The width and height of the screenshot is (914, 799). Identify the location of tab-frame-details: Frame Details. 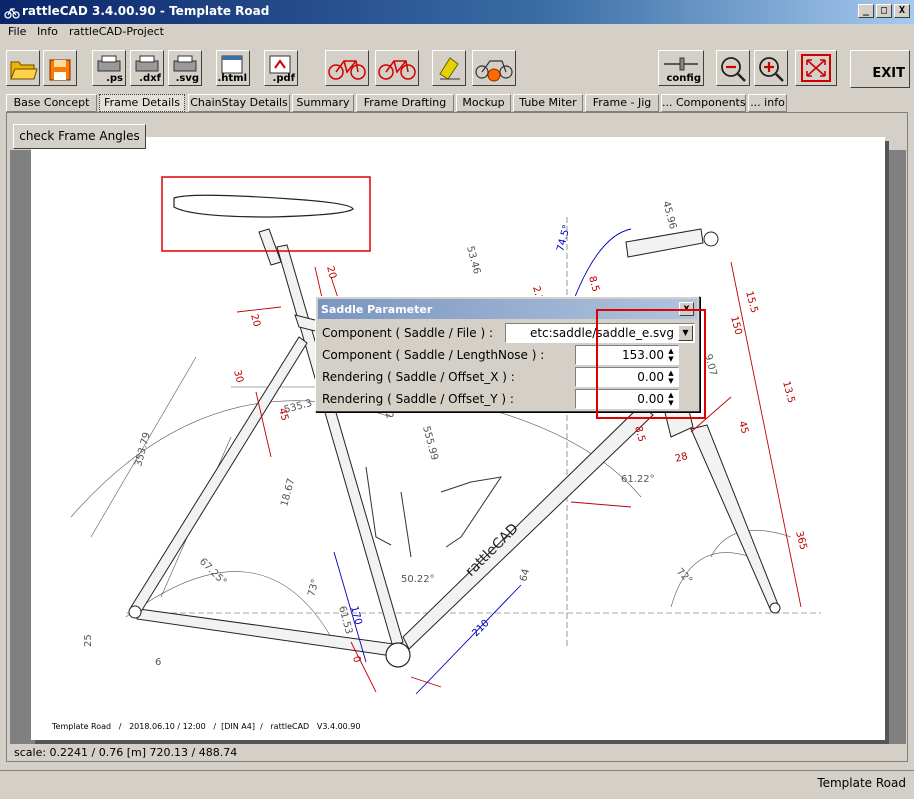
(142, 103).